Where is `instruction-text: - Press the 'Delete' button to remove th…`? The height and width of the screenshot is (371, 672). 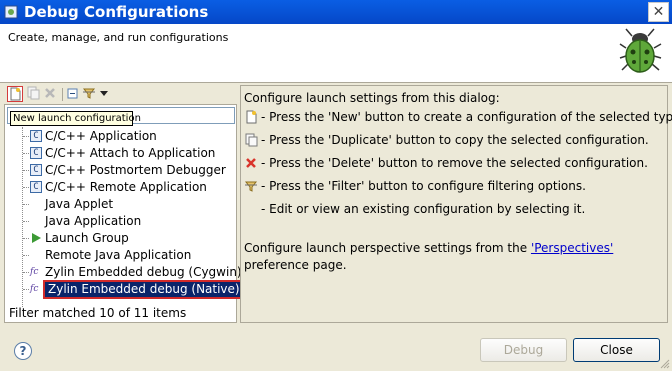
instruction-text: - Press the 'Delete' button to remove th… is located at coordinates (454, 163).